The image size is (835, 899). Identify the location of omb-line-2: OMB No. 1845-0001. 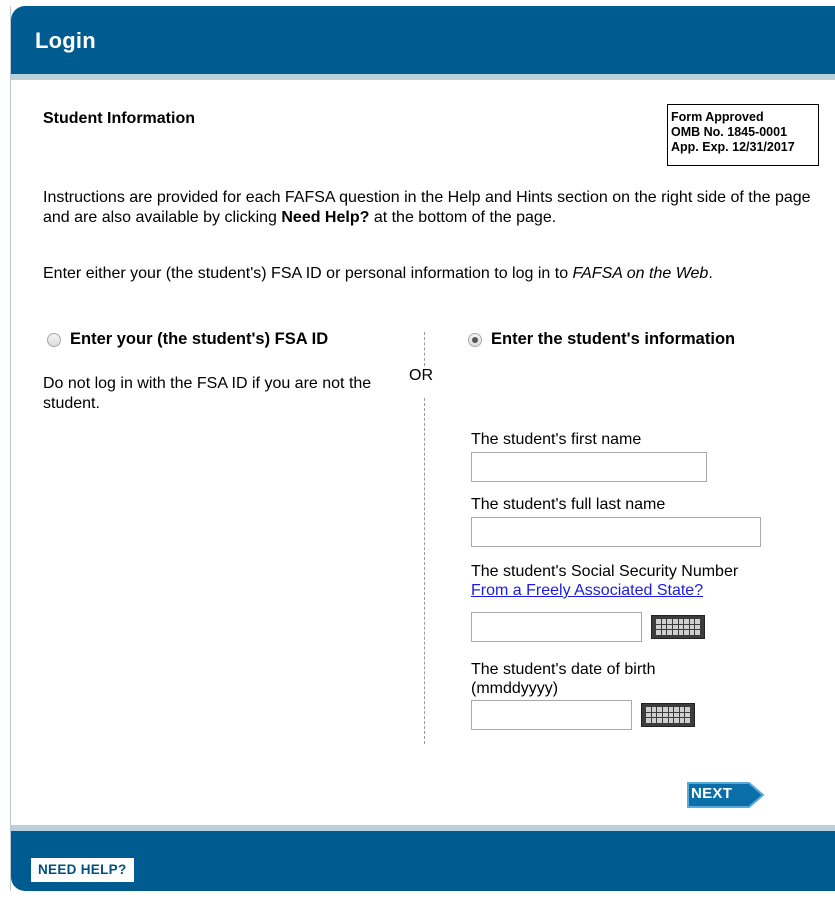
(729, 132).